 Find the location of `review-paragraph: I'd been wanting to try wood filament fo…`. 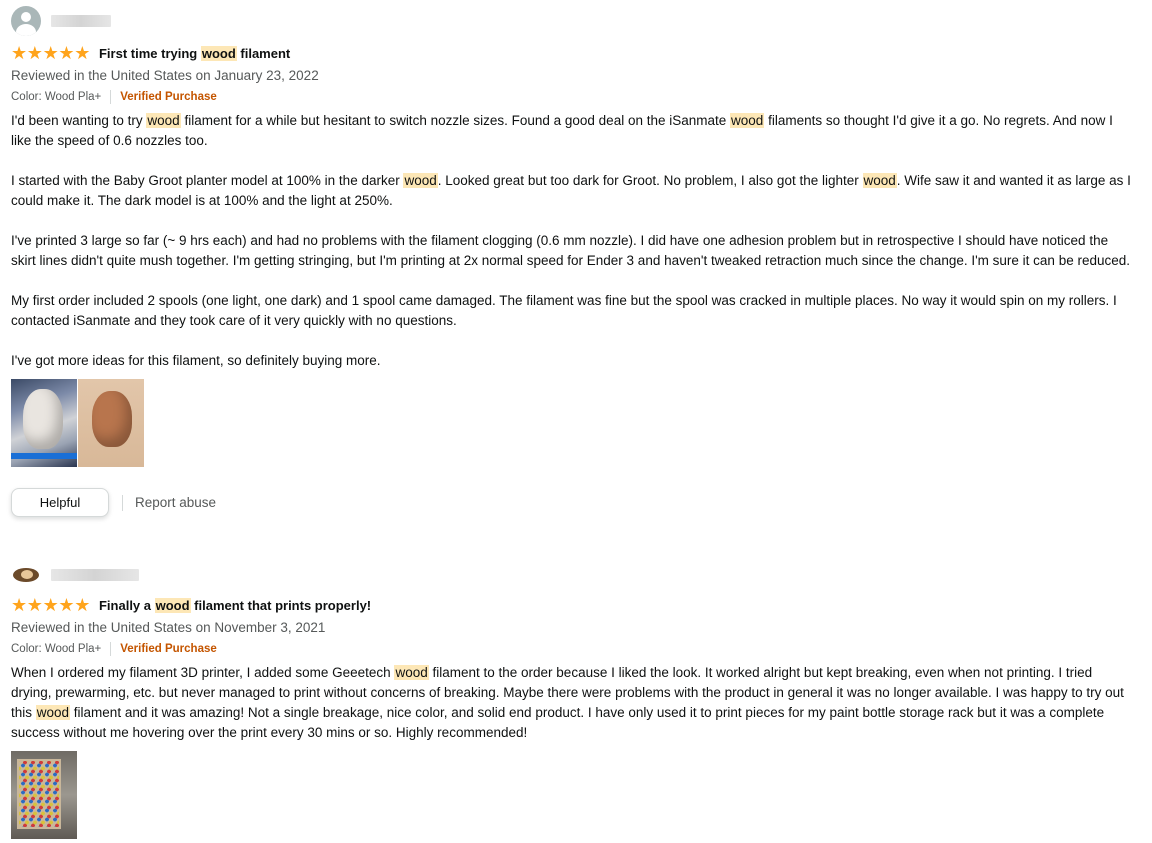

review-paragraph: I'd been wanting to try wood filament fo… is located at coordinates (562, 130).